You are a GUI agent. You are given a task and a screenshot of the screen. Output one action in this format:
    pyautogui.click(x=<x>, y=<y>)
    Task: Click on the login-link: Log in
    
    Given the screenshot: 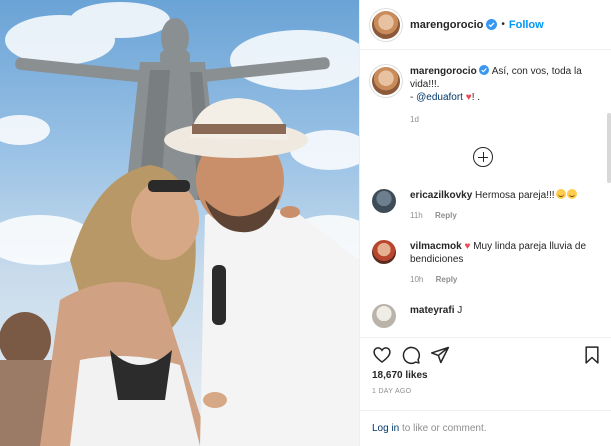 What is the action you would take?
    pyautogui.click(x=385, y=428)
    